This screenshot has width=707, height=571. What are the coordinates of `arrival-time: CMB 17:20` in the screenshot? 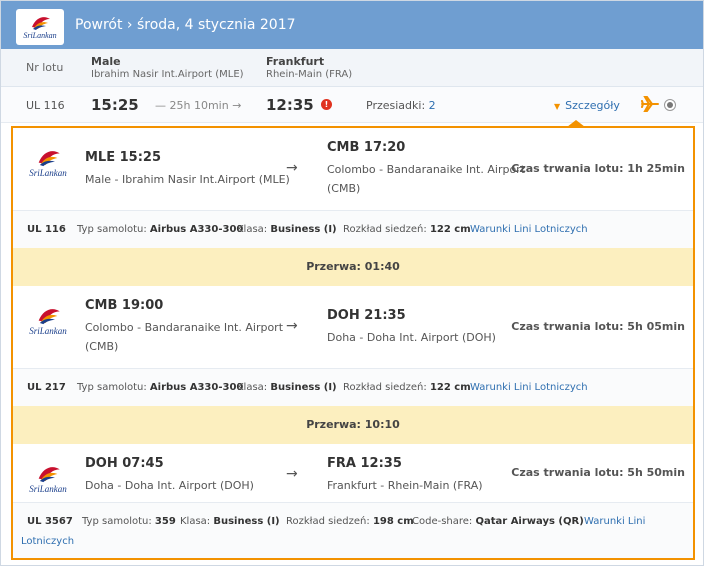 It's located at (366, 147).